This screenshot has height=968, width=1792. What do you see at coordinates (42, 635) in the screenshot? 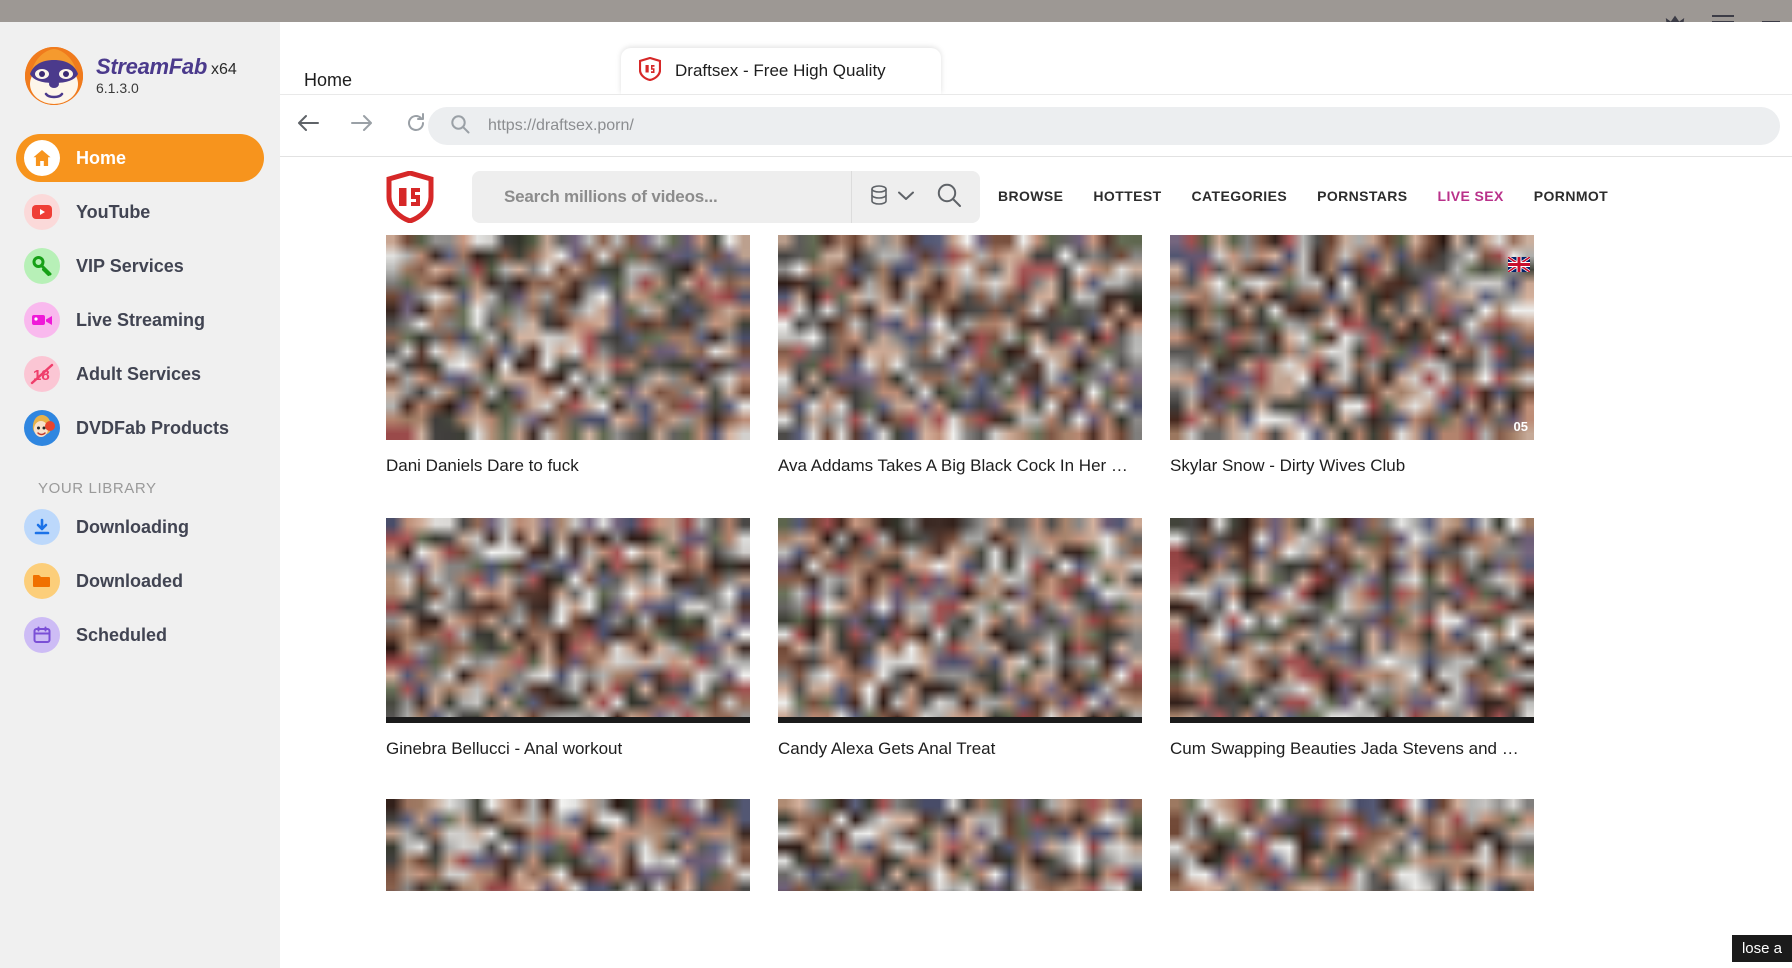
I see `calendar-icon` at bounding box center [42, 635].